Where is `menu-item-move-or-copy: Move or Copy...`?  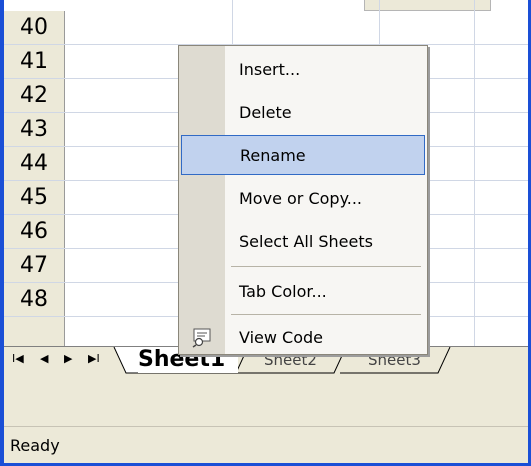
menu-item-move-or-copy: Move or Copy... is located at coordinates (303, 199).